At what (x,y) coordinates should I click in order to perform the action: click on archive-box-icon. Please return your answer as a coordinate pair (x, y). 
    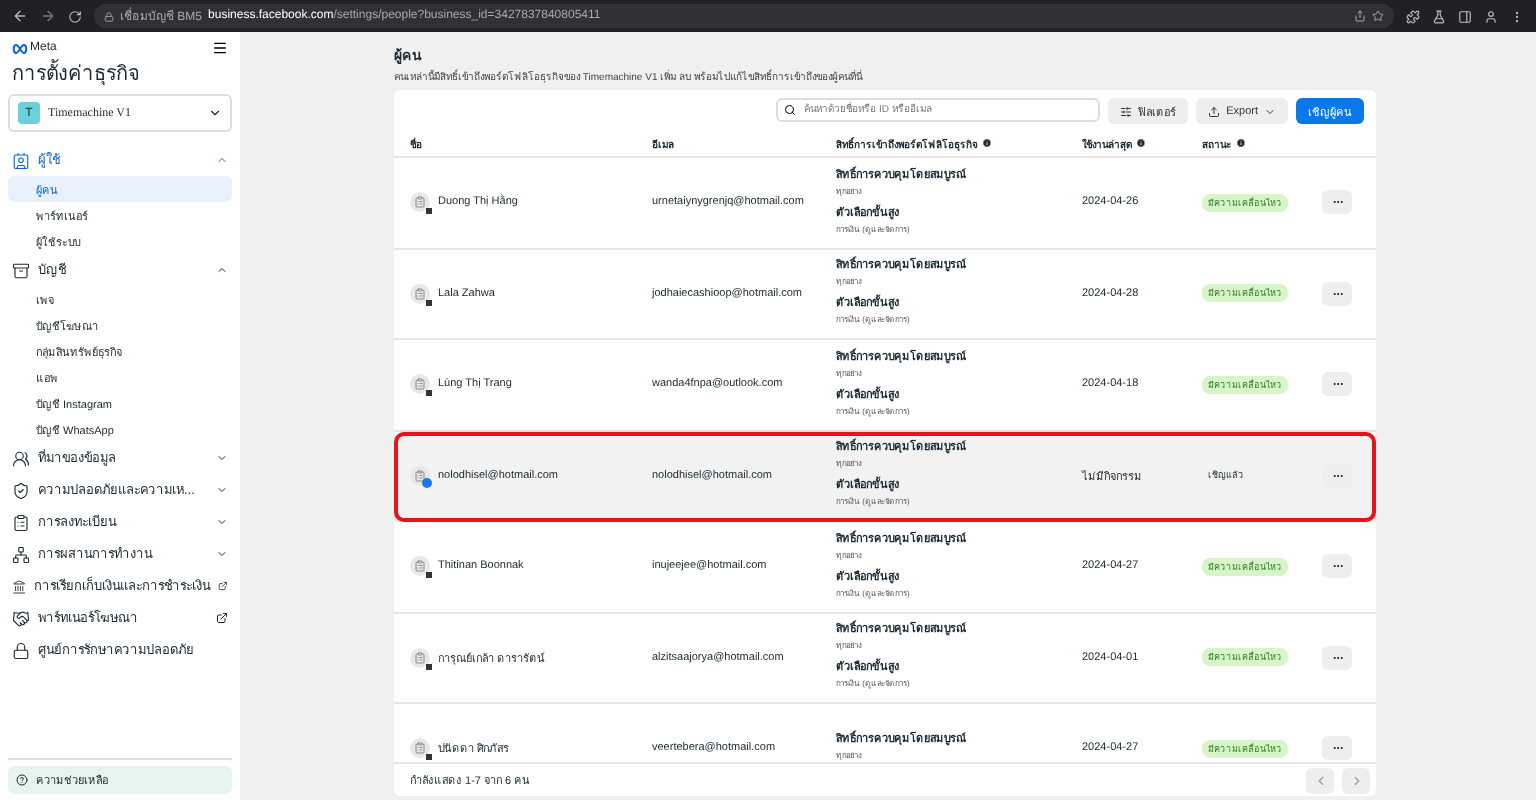
    Looking at the image, I should click on (21, 270).